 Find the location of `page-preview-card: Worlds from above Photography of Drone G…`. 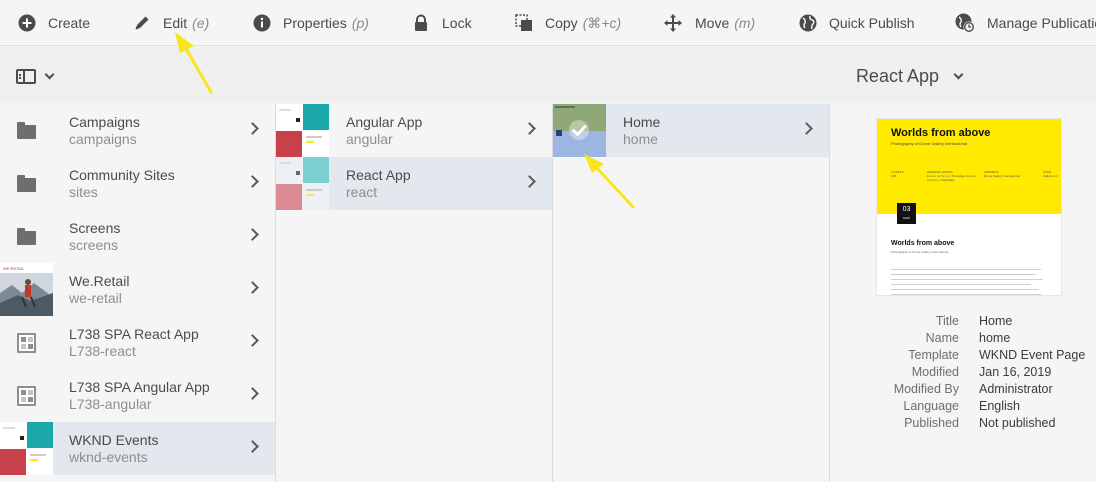

page-preview-card: Worlds from above Photography of Drone G… is located at coordinates (969, 207).